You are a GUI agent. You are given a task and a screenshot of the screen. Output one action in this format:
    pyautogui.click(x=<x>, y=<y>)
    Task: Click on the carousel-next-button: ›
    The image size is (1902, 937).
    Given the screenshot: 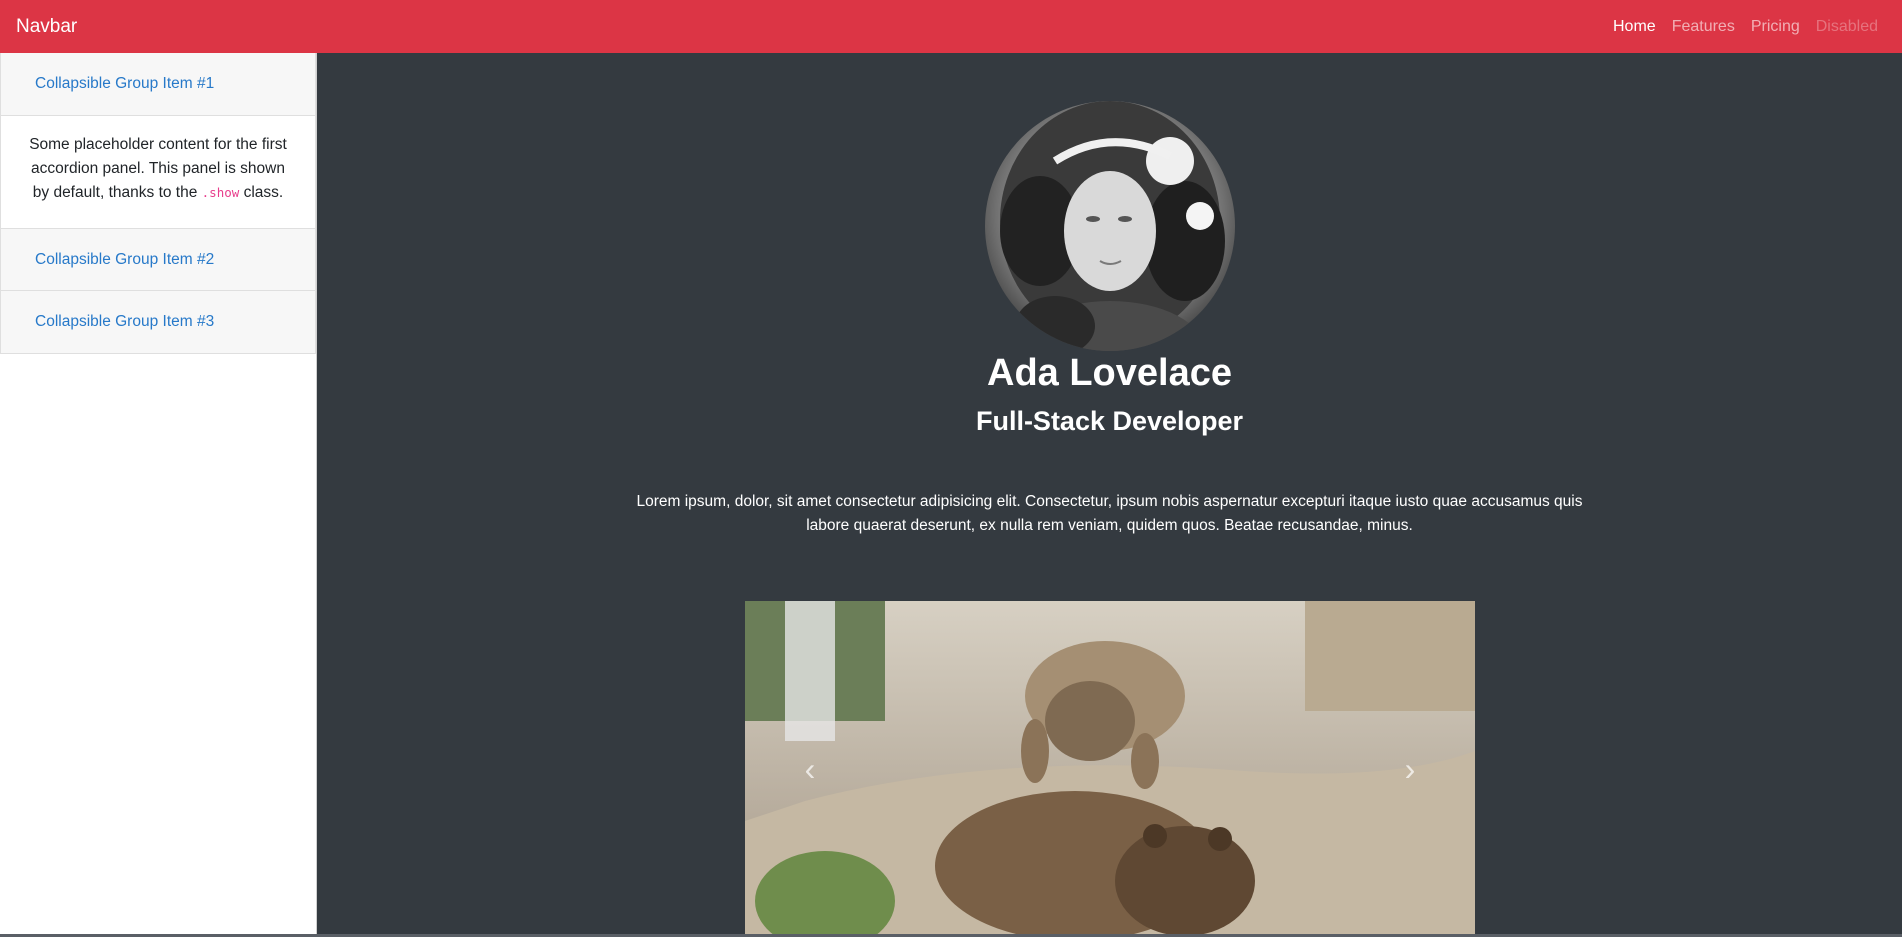 What is the action you would take?
    pyautogui.click(x=1410, y=769)
    